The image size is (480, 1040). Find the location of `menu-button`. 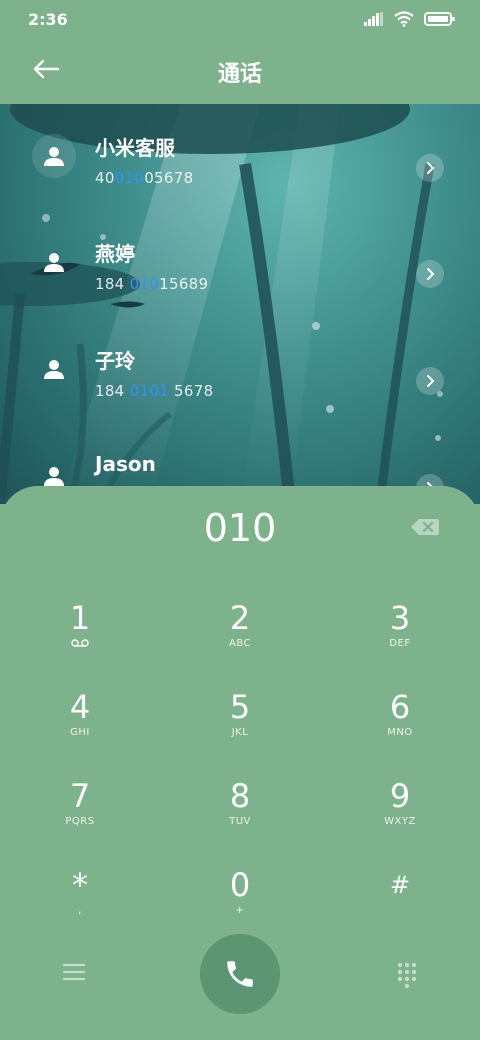

menu-button is located at coordinates (74, 972).